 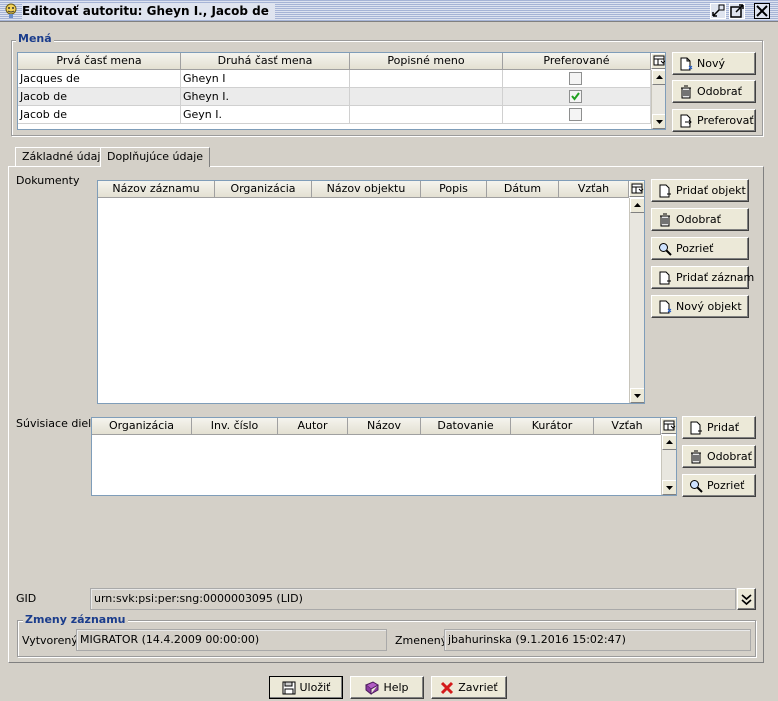 I want to click on new-document-icon, so click(x=665, y=306).